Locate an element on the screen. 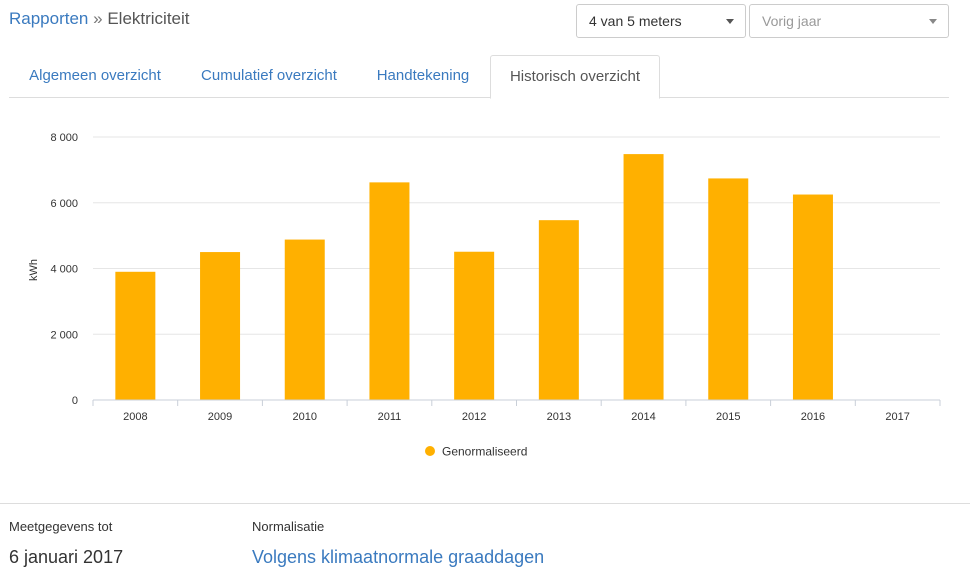 This screenshot has width=970, height=575. tab-handtekening: Handtekening is located at coordinates (423, 76).